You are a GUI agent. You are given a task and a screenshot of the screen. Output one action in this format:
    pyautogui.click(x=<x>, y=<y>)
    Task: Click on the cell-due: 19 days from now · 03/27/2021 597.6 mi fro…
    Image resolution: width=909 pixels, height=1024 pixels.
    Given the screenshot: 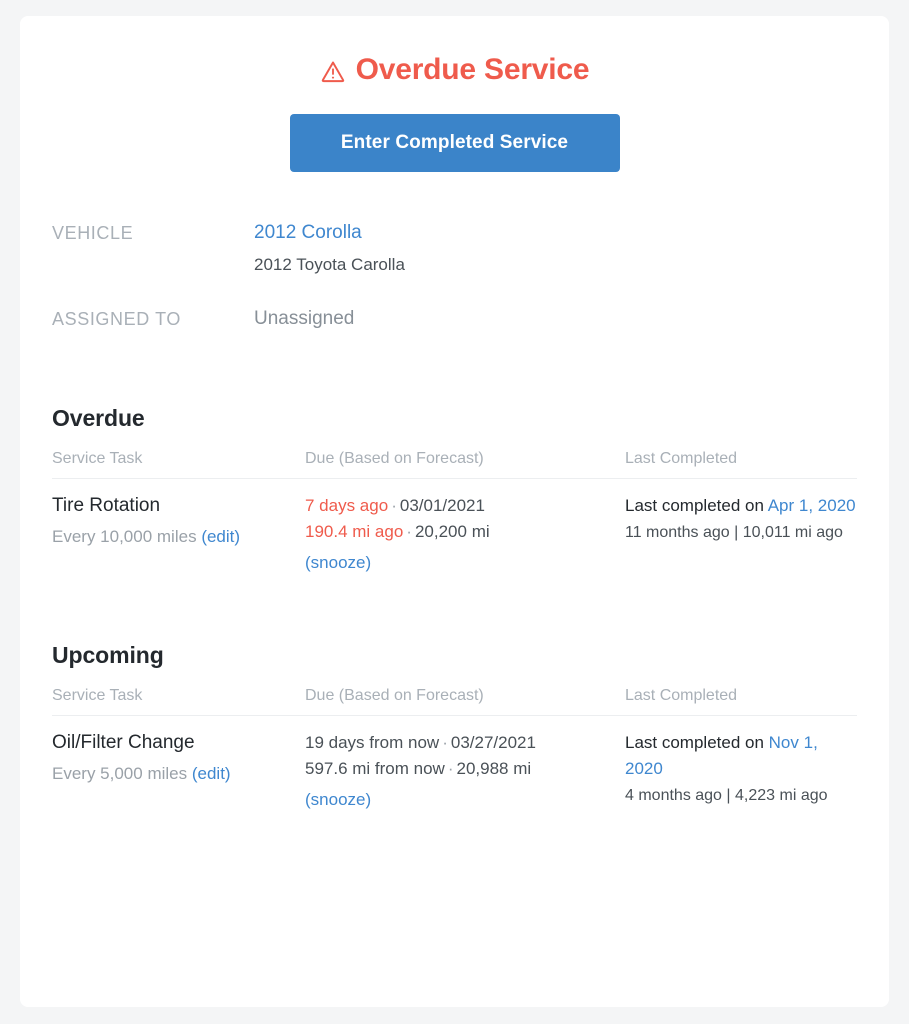 What is the action you would take?
    pyautogui.click(x=465, y=765)
    